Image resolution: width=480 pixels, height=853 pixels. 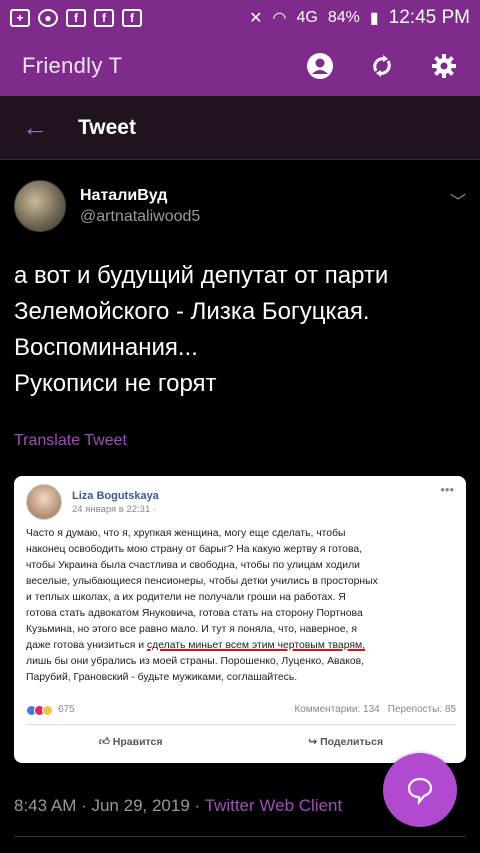 I want to click on speech-bubble-icon, so click(x=420, y=791).